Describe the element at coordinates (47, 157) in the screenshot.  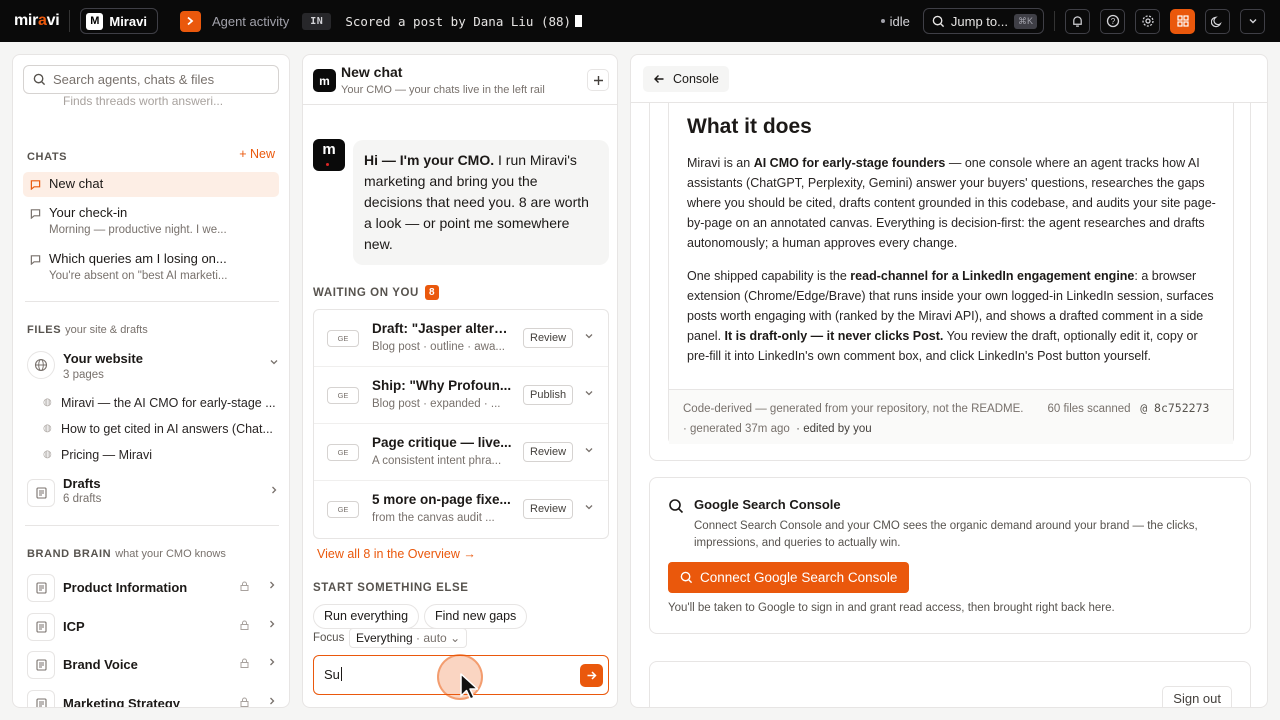
I see `chats-header: CHATS` at that location.